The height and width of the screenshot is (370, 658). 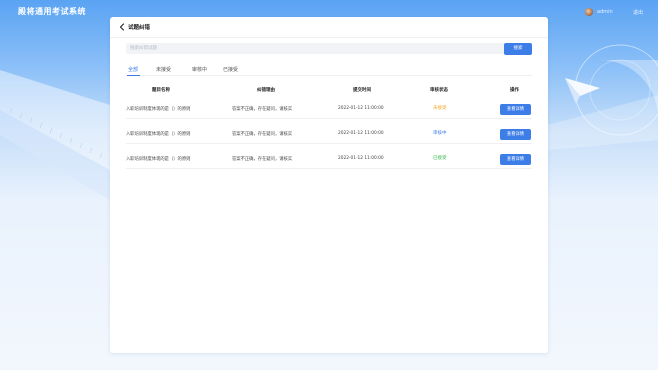 I want to click on tab-reviewing: 审核中, so click(x=199, y=69).